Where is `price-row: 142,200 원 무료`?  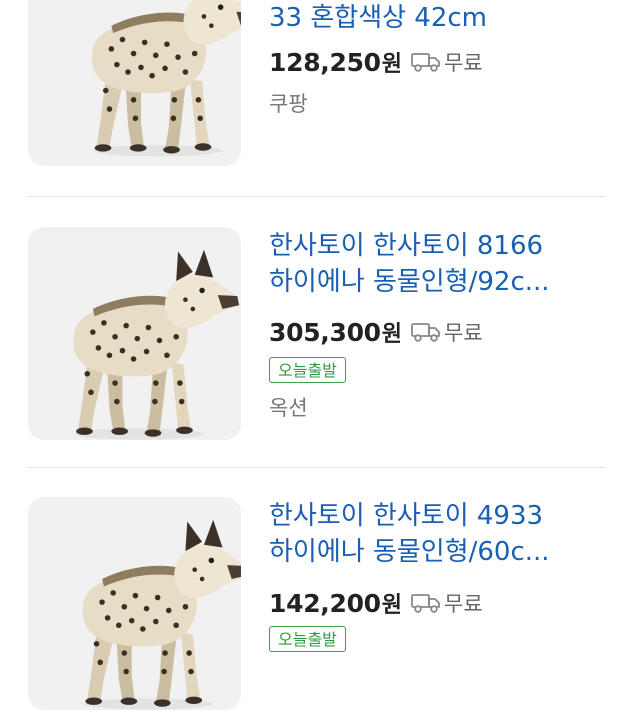
price-row: 142,200 원 무료 is located at coordinates (376, 603).